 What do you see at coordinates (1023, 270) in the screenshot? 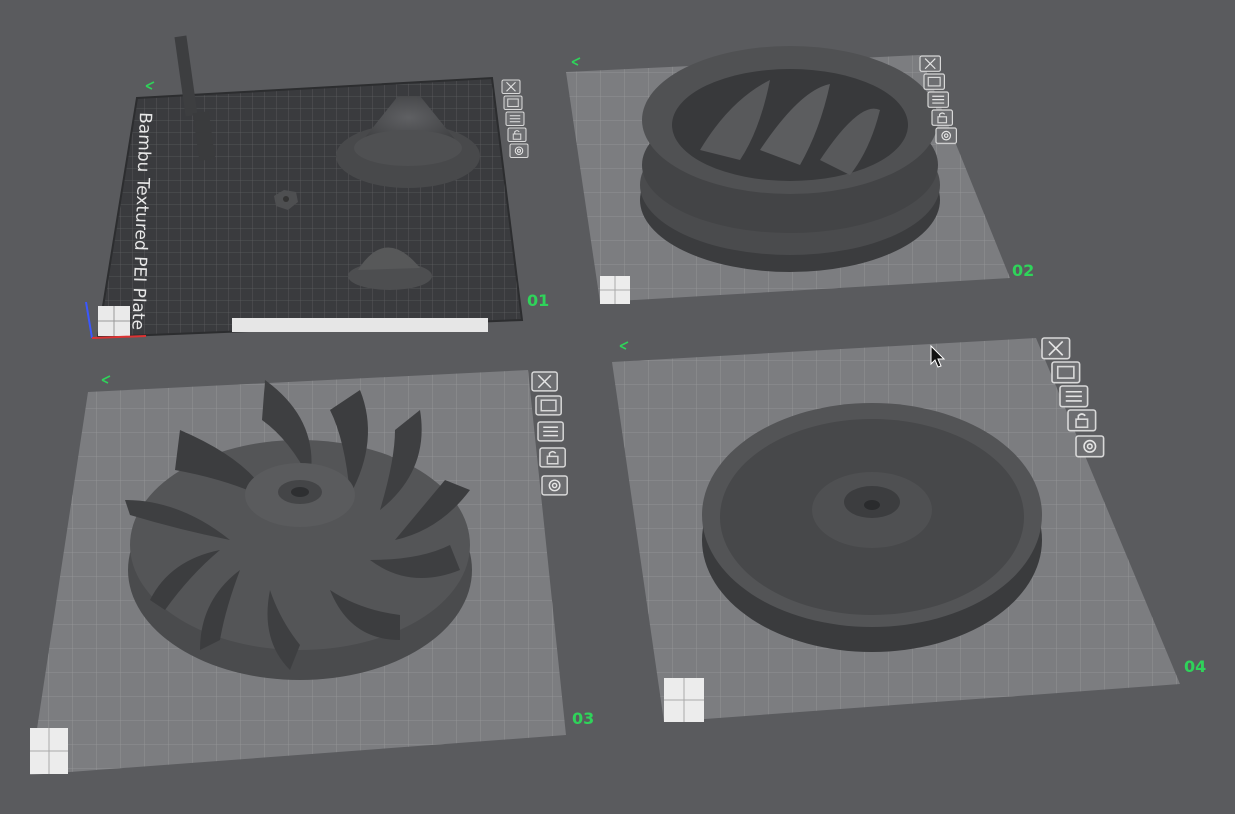
I see `plate-number-02: 02` at bounding box center [1023, 270].